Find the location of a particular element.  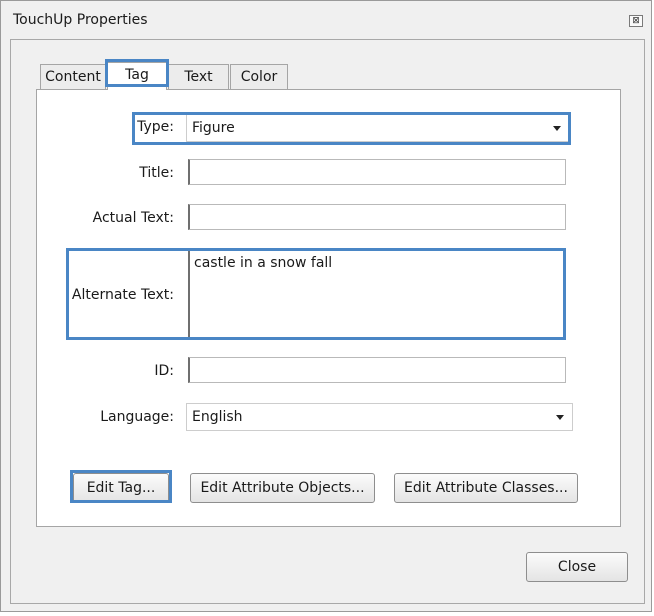

id-label: ID: is located at coordinates (164, 371).